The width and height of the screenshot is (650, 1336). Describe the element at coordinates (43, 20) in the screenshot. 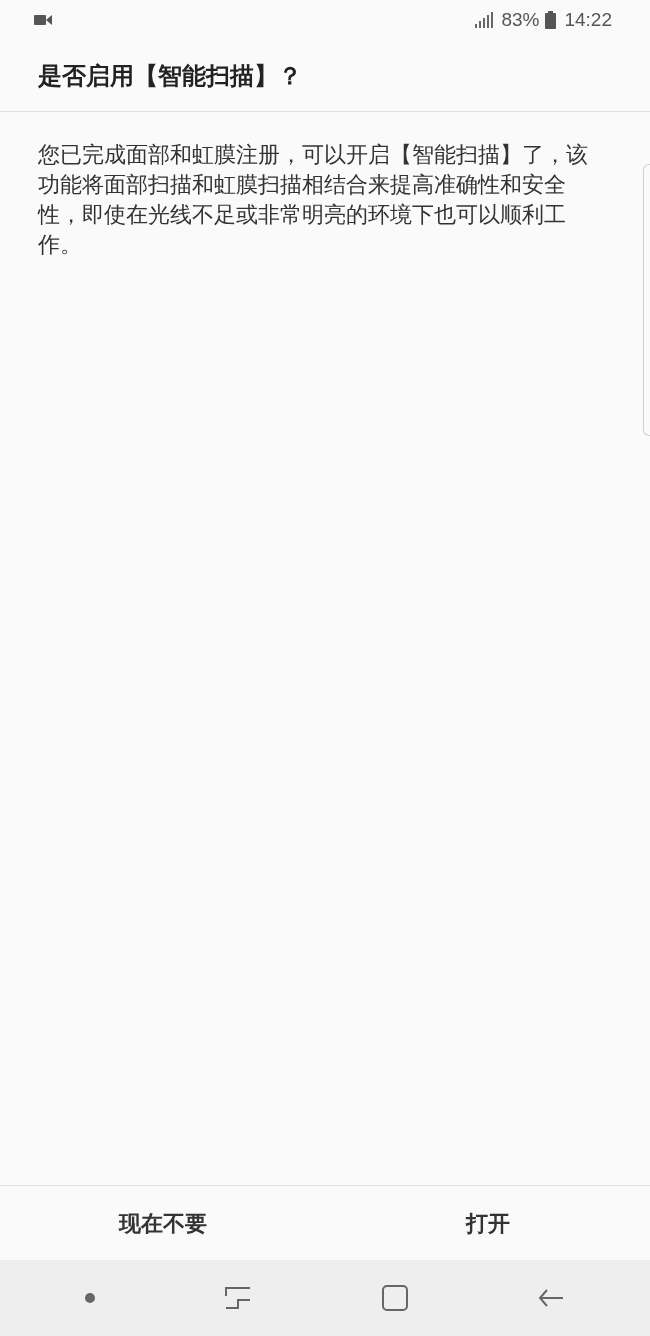

I see `video-camera-icon` at that location.